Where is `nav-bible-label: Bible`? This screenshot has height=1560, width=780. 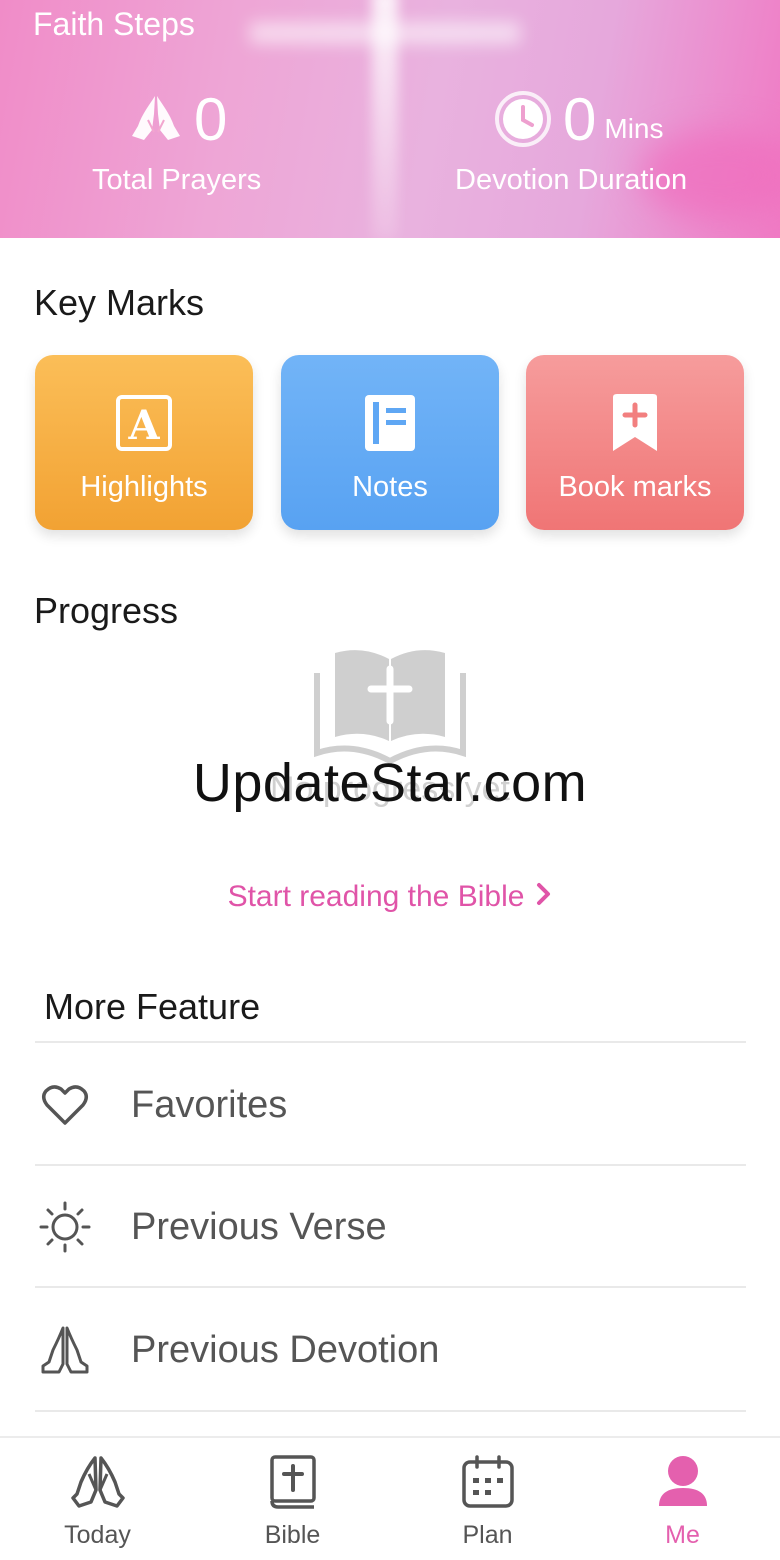
nav-bible-label: Bible is located at coordinates (292, 1535).